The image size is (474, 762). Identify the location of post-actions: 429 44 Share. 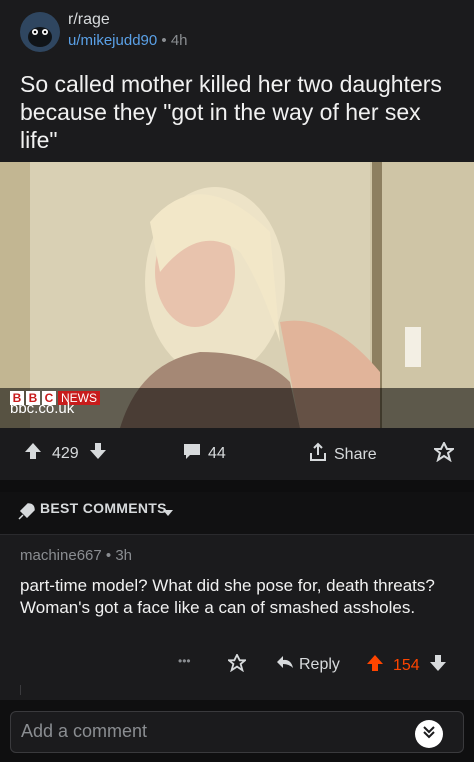
(237, 454).